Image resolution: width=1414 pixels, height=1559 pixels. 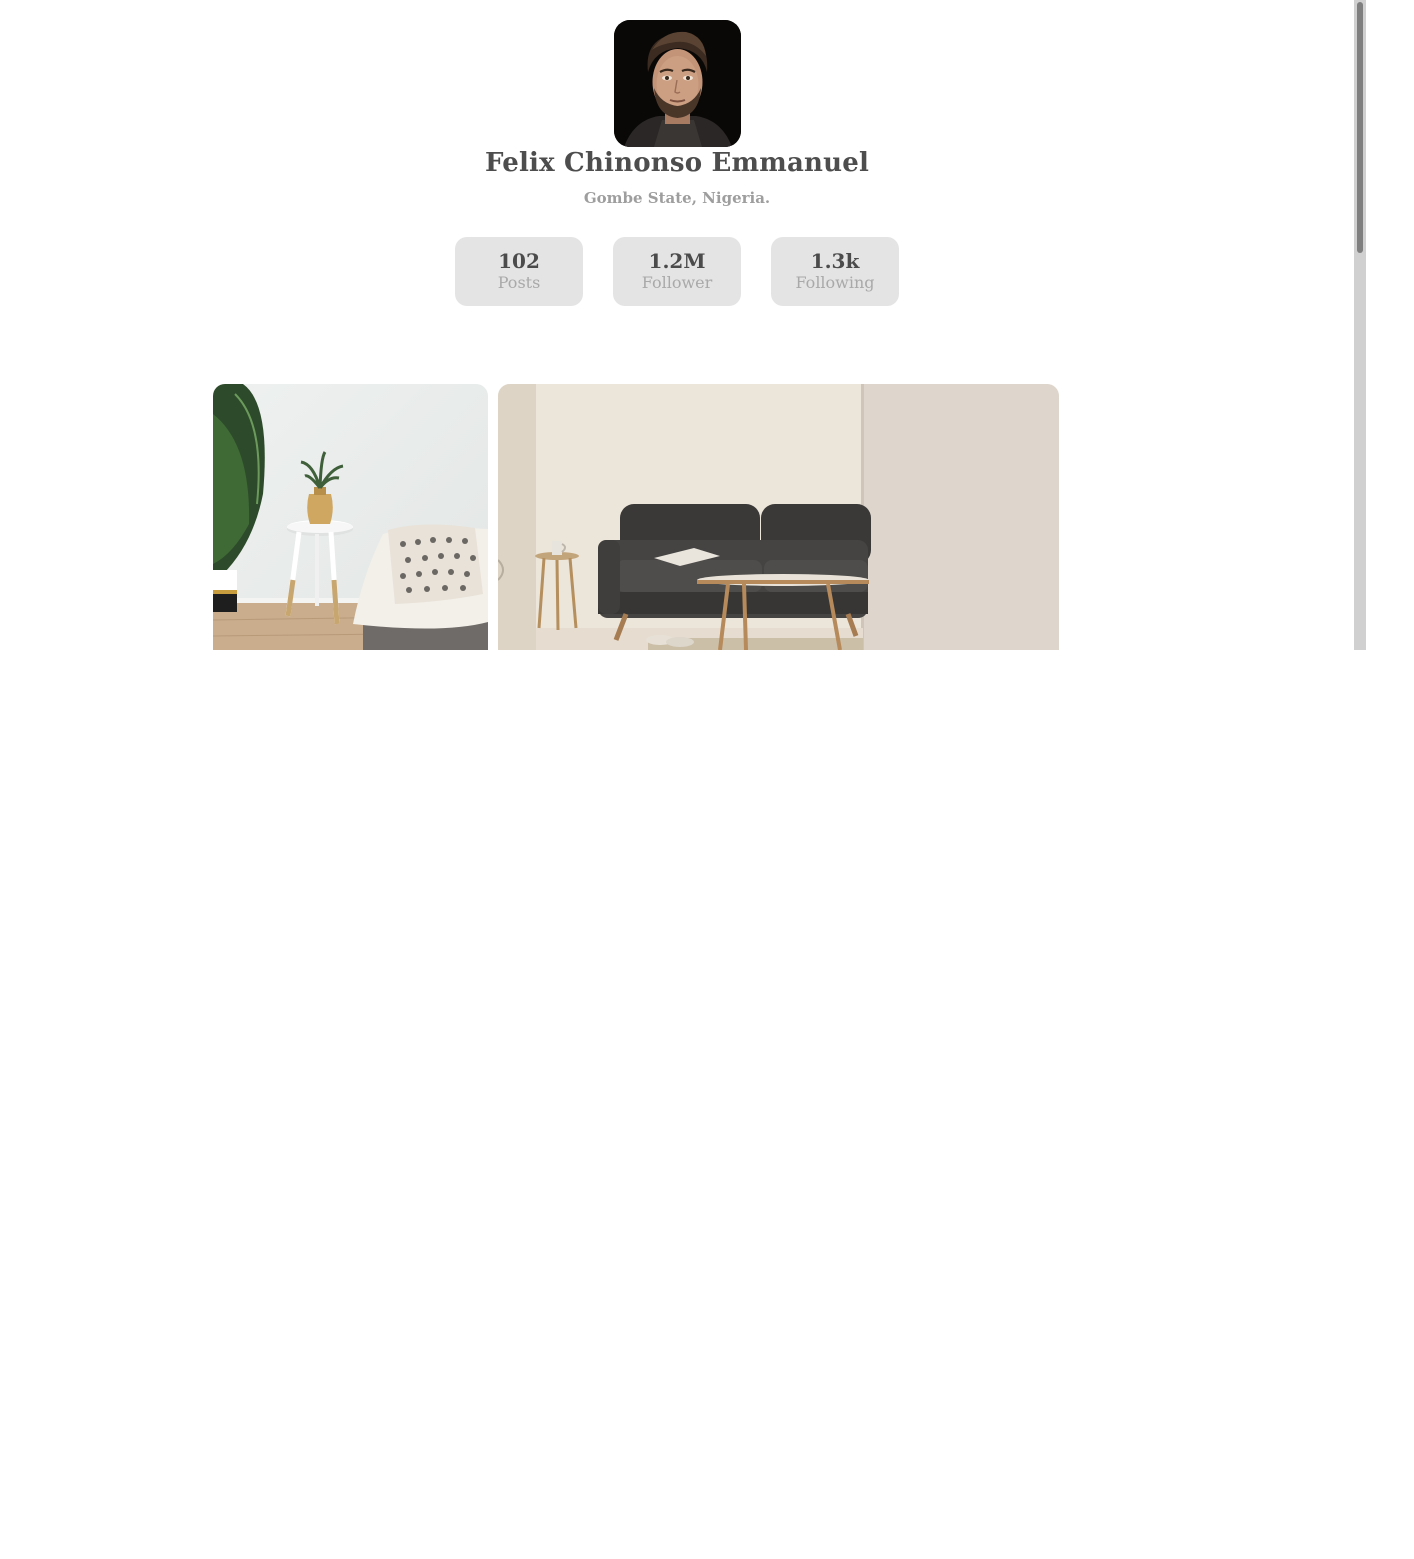 What do you see at coordinates (1360, 325) in the screenshot?
I see `scrollbar` at bounding box center [1360, 325].